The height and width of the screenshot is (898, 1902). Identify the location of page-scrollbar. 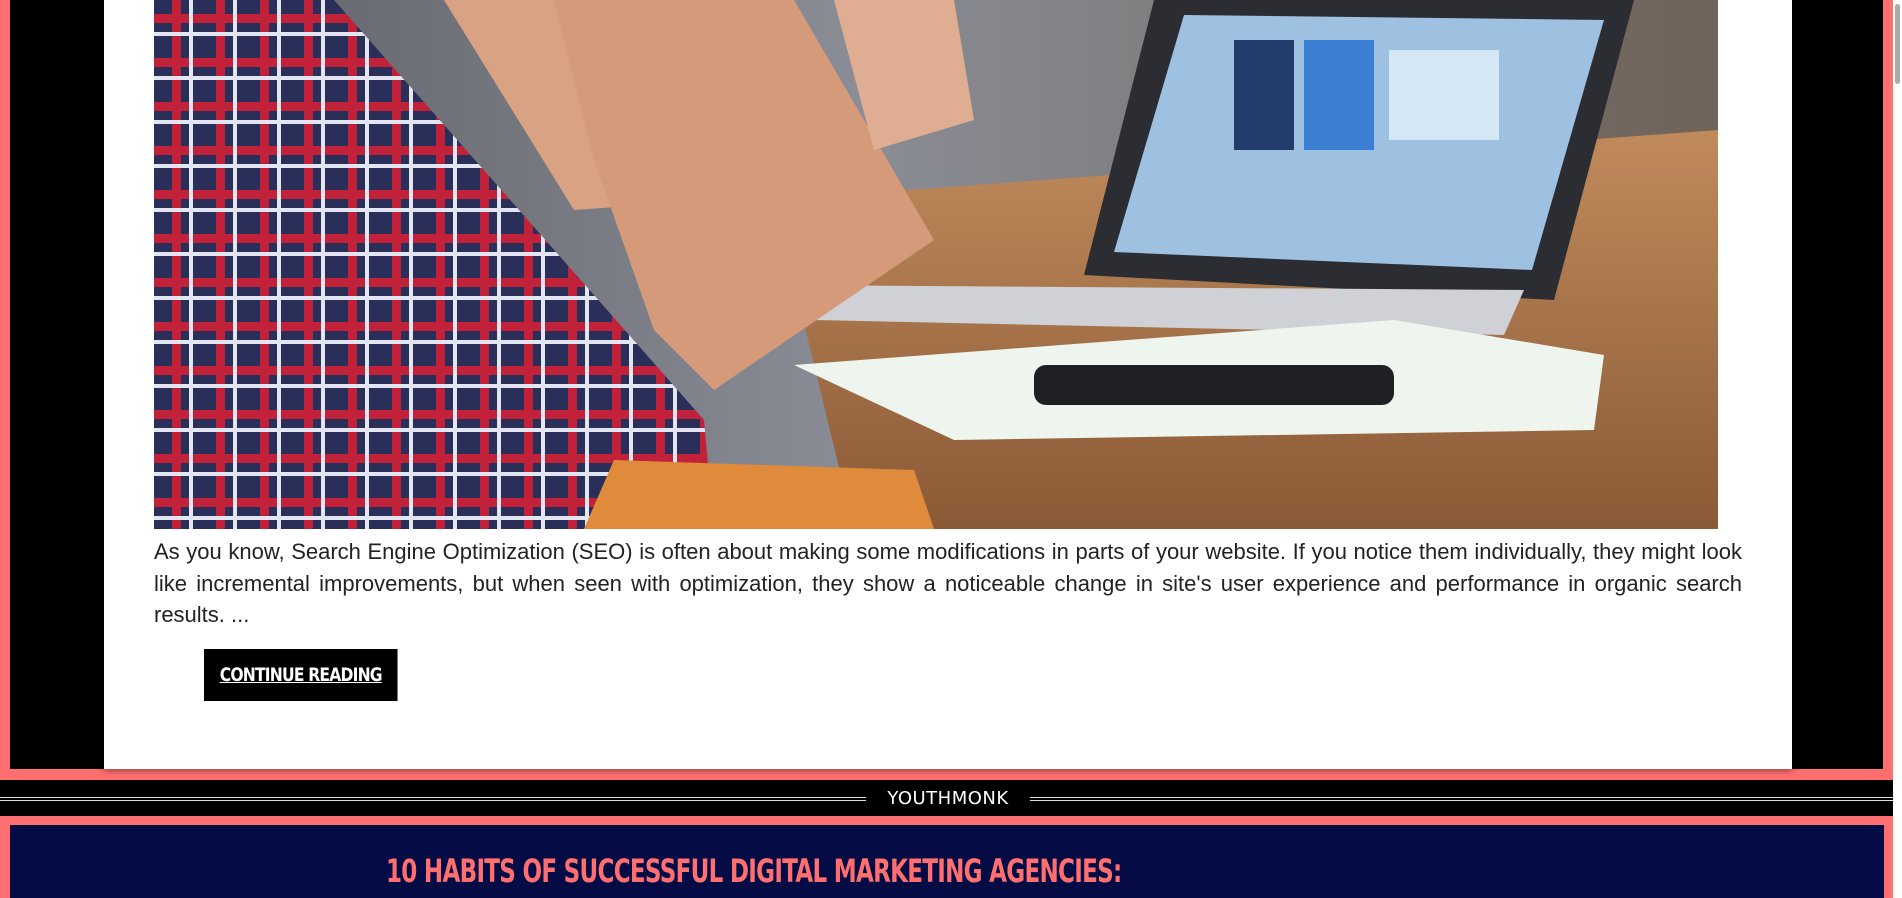
(1897, 449).